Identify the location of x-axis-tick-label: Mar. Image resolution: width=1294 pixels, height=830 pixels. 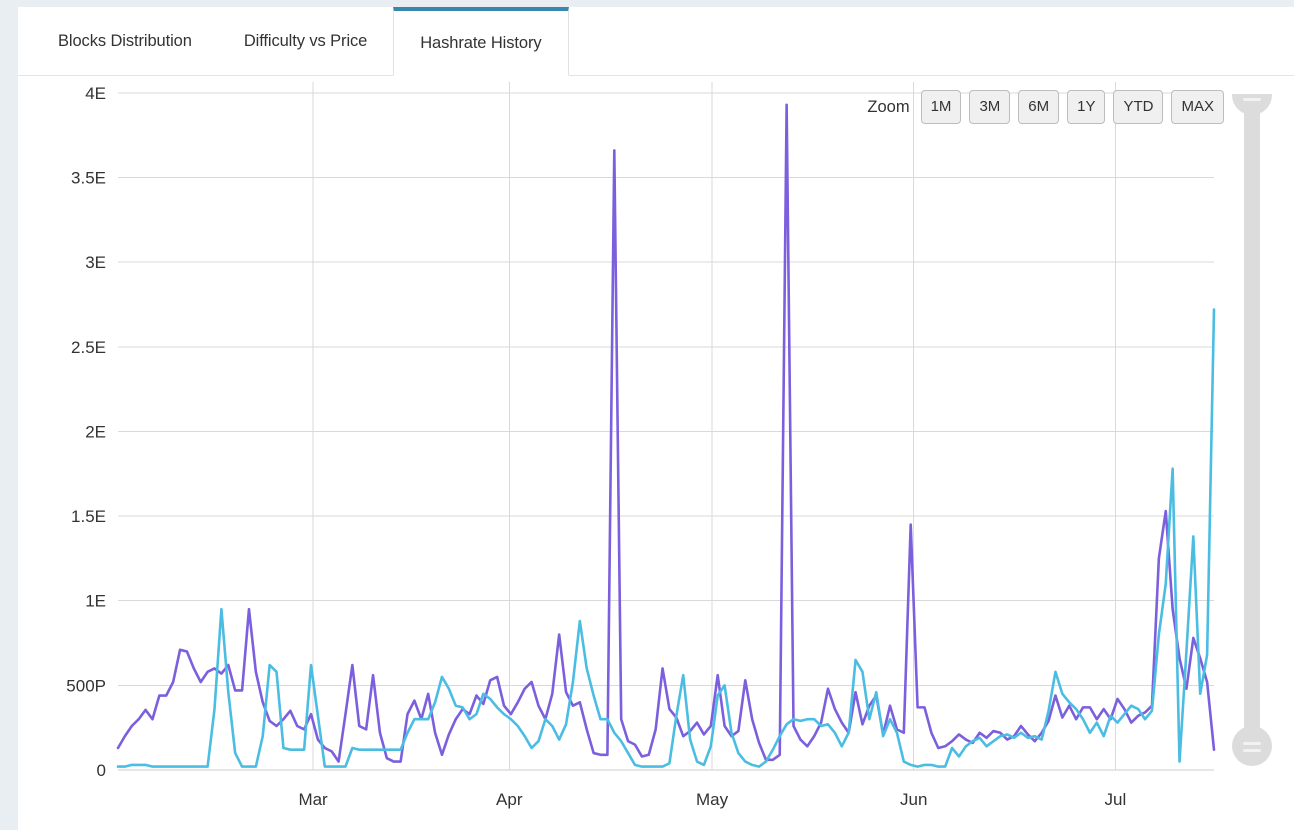
(313, 799).